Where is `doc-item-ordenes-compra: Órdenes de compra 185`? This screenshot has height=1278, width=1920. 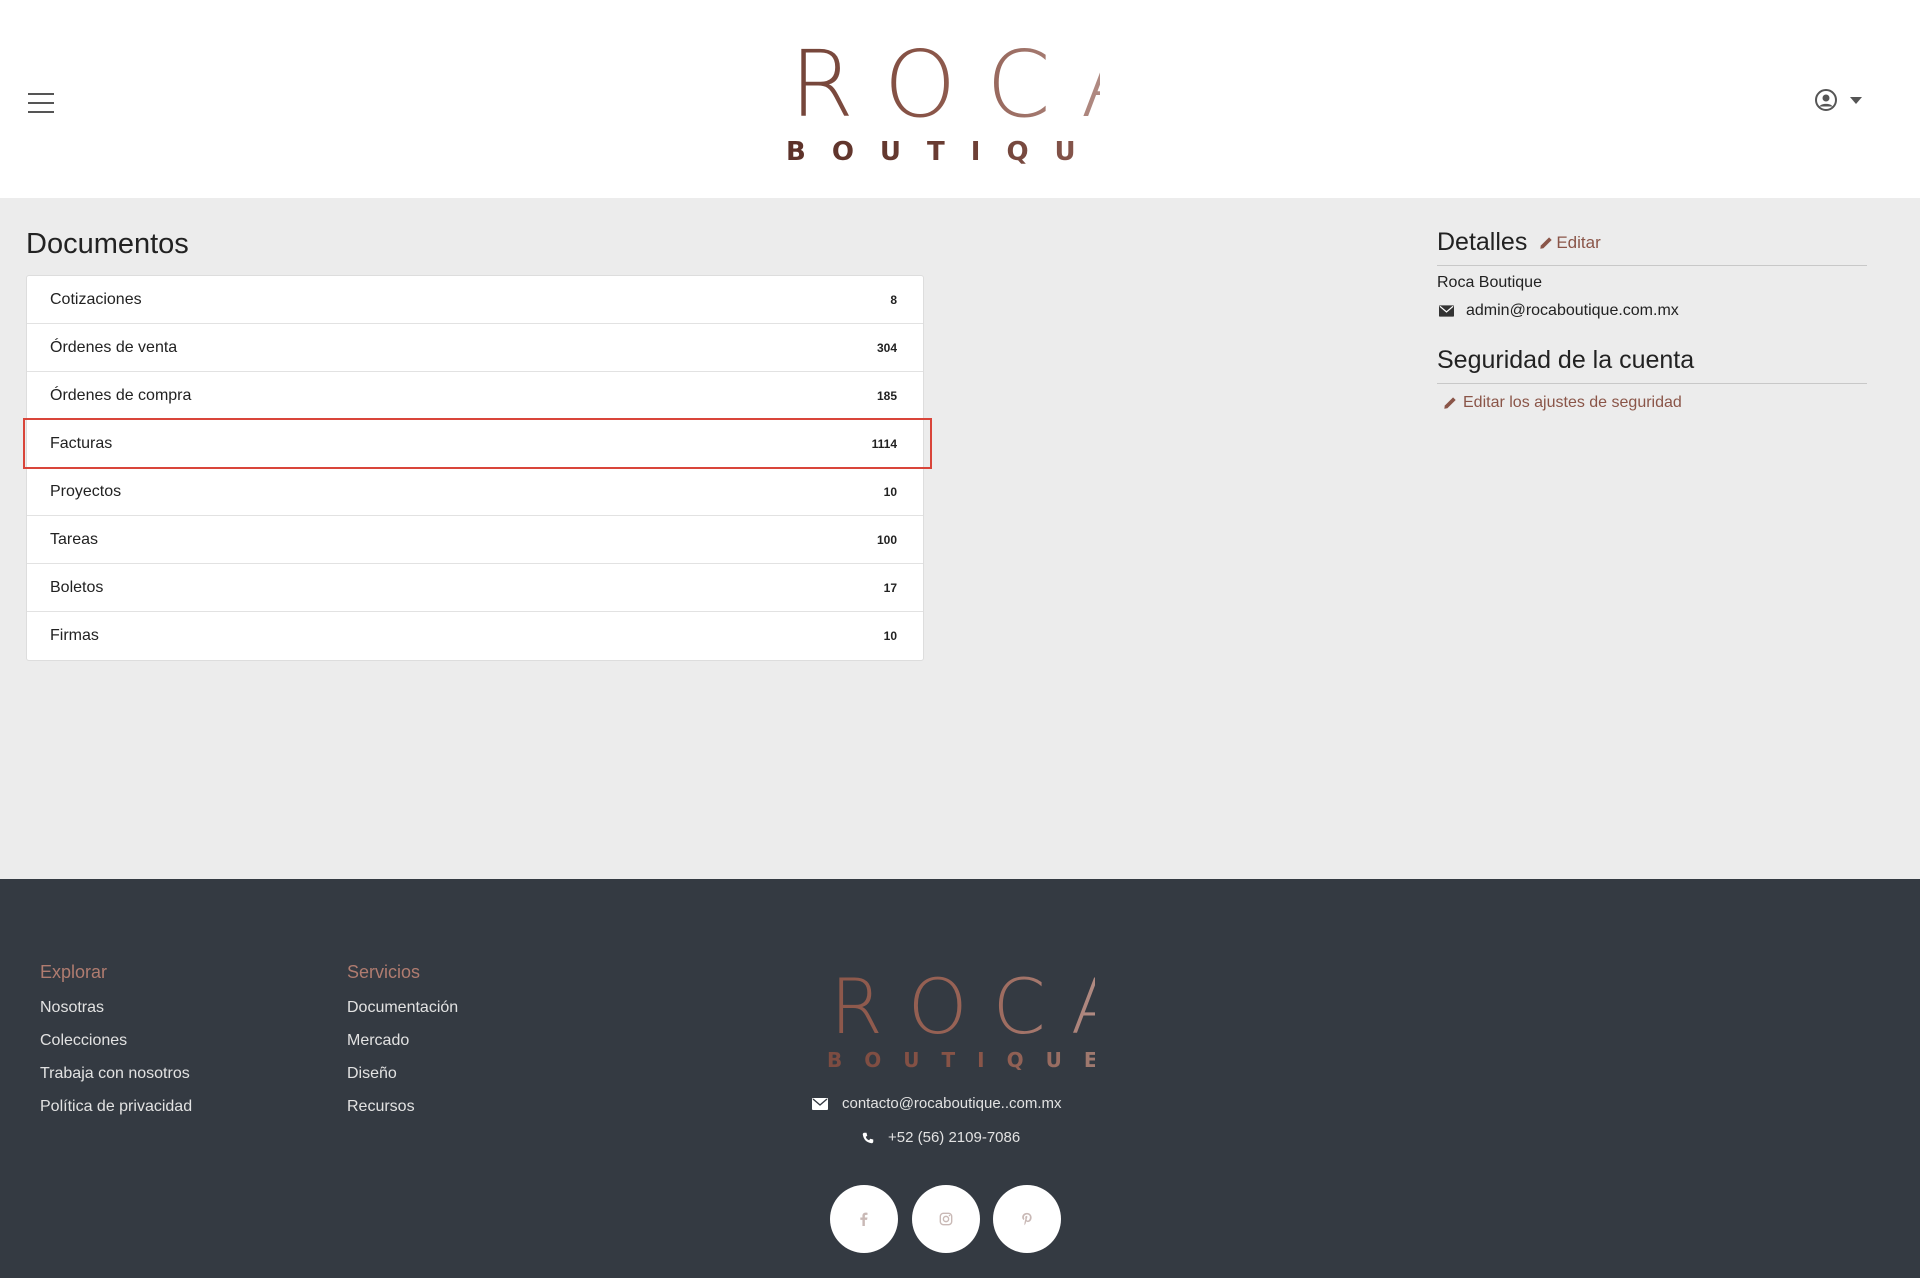 doc-item-ordenes-compra: Órdenes de compra 185 is located at coordinates (475, 396).